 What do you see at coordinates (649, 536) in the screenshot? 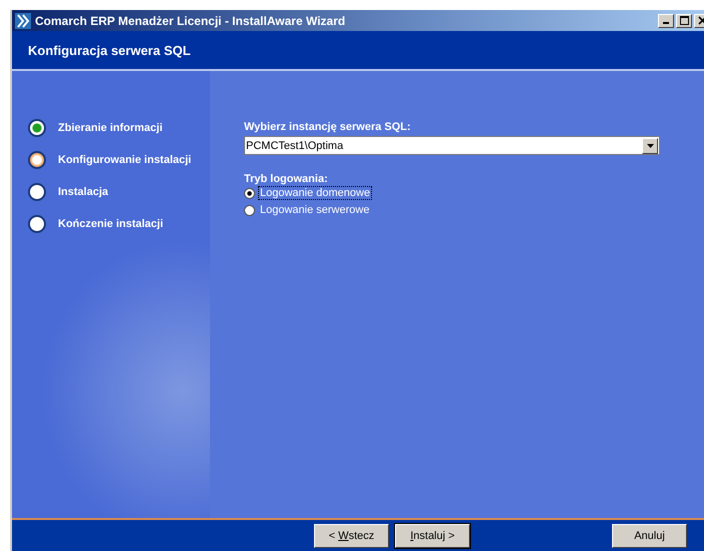
I see `cancel-button: Anuluj` at bounding box center [649, 536].